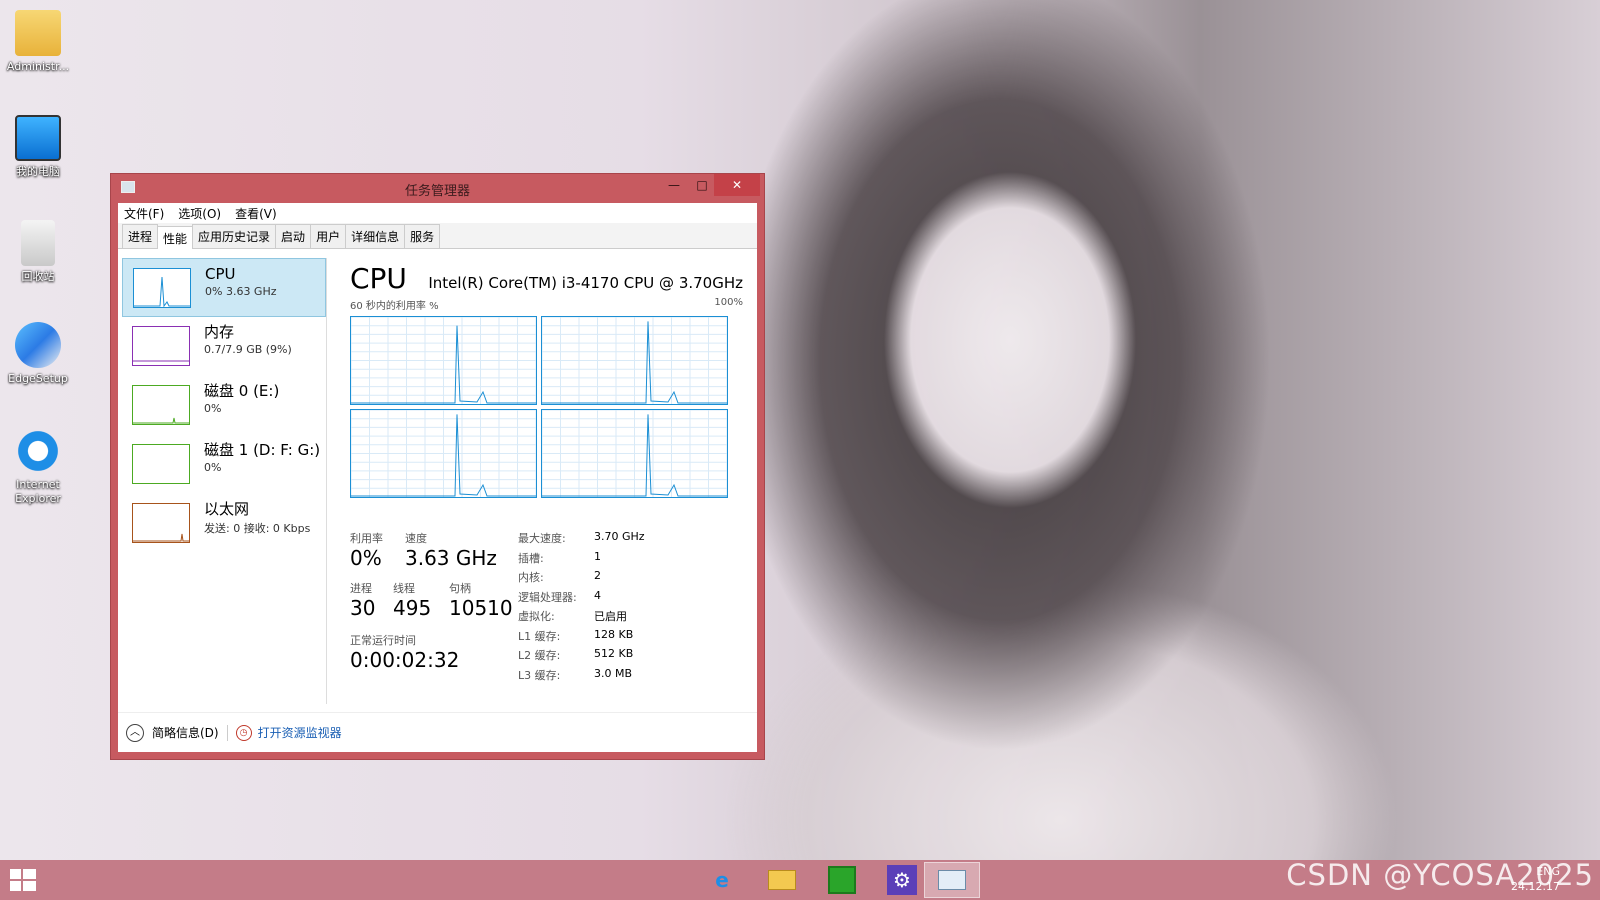 The height and width of the screenshot is (900, 1600). I want to click on spec-value: 128 KB, so click(614, 634).